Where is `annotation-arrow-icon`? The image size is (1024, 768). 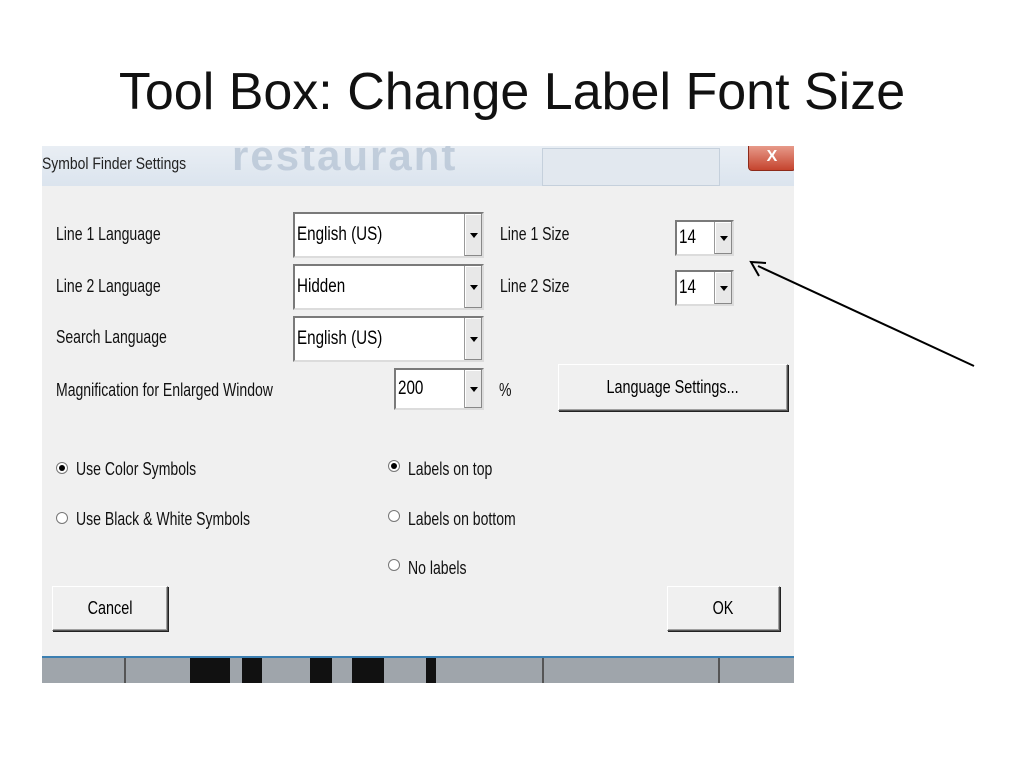
annotation-arrow-icon is located at coordinates (862, 313).